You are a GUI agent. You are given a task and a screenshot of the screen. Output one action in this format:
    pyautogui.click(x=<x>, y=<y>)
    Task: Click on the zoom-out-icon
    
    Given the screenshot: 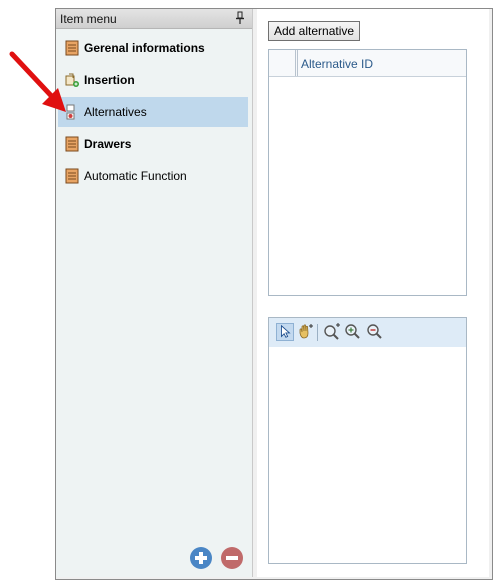 What is the action you would take?
    pyautogui.click(x=375, y=332)
    